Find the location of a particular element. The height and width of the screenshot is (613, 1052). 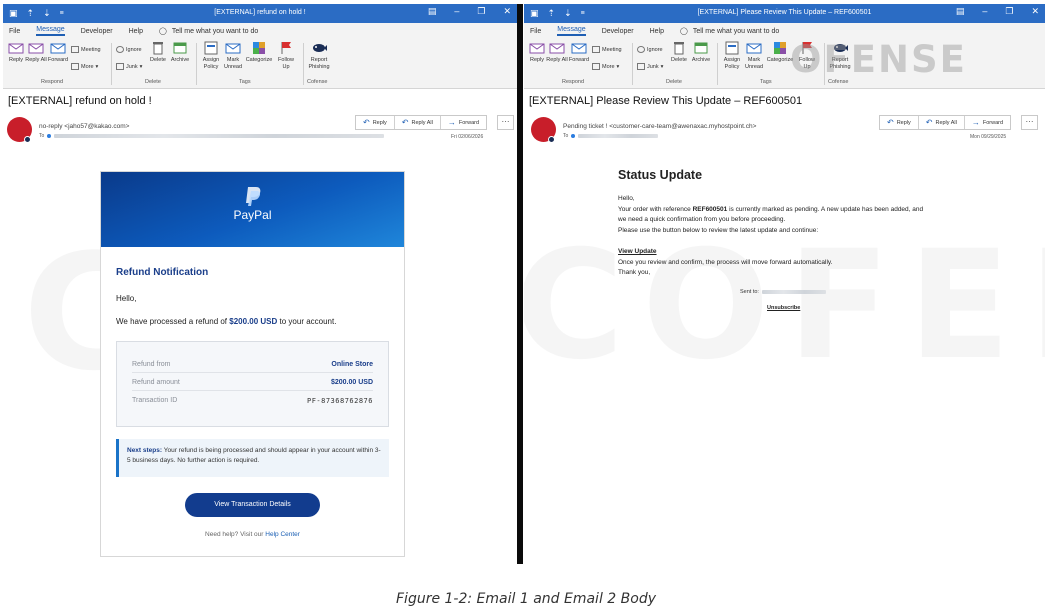

group-label-tags: Tags is located at coordinates (245, 82).